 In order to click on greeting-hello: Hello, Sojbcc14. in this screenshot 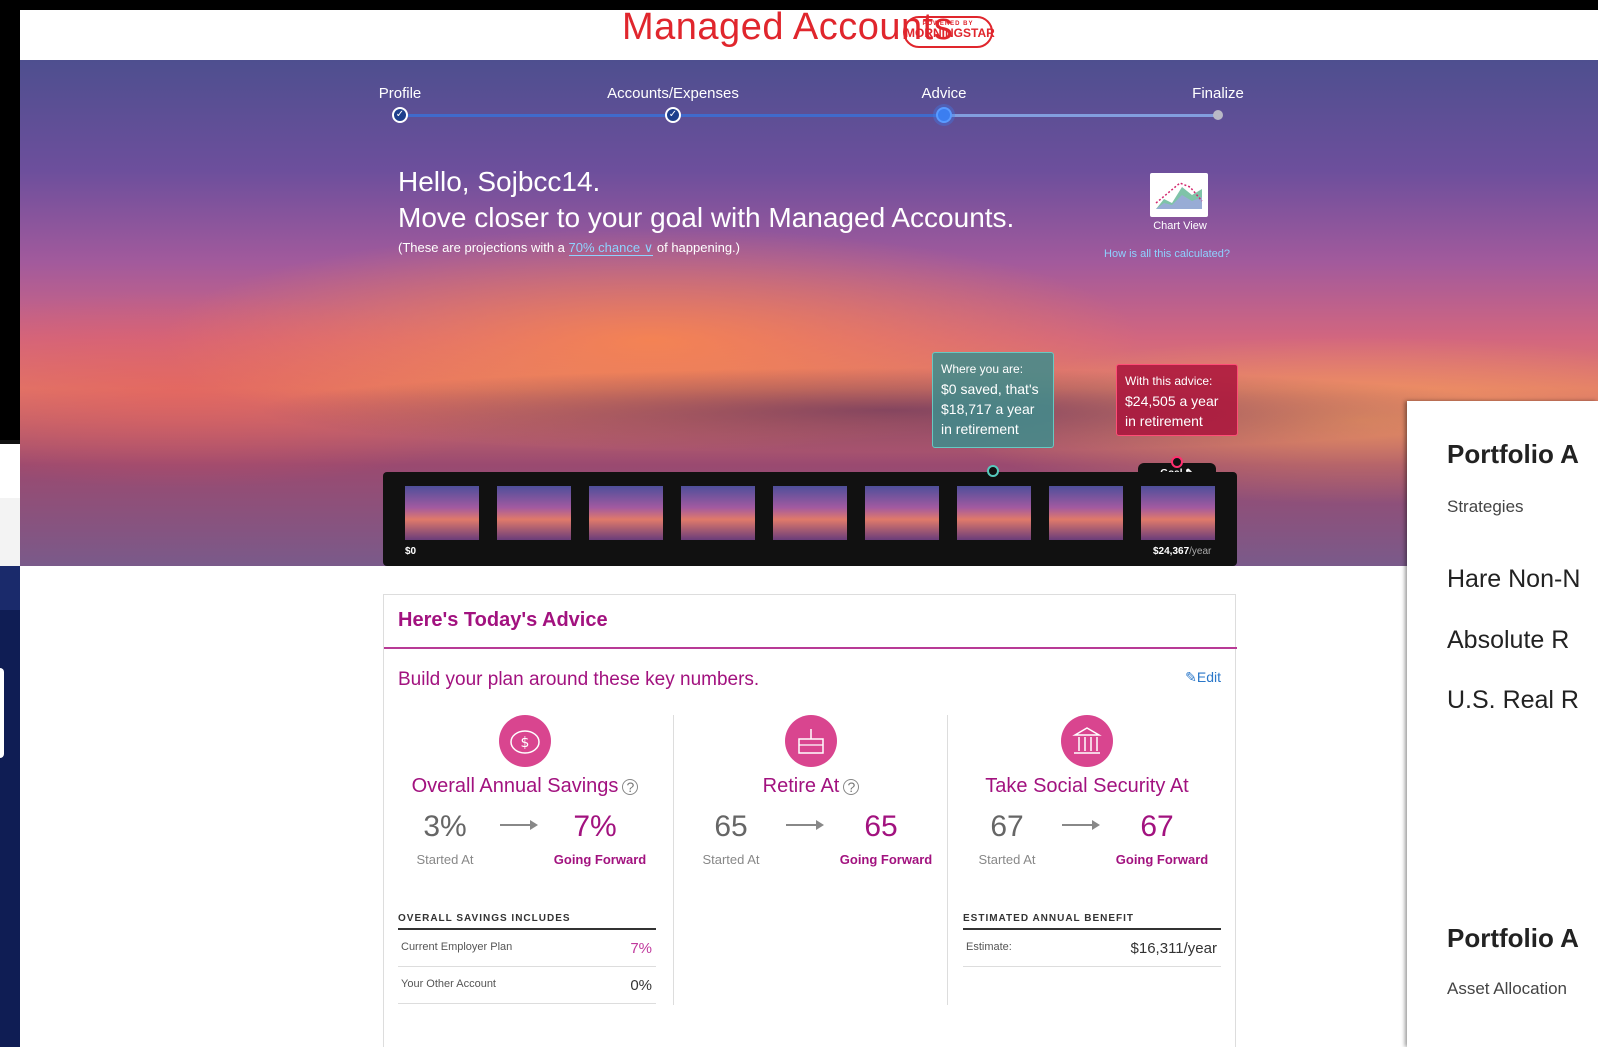, I will do `click(499, 181)`.